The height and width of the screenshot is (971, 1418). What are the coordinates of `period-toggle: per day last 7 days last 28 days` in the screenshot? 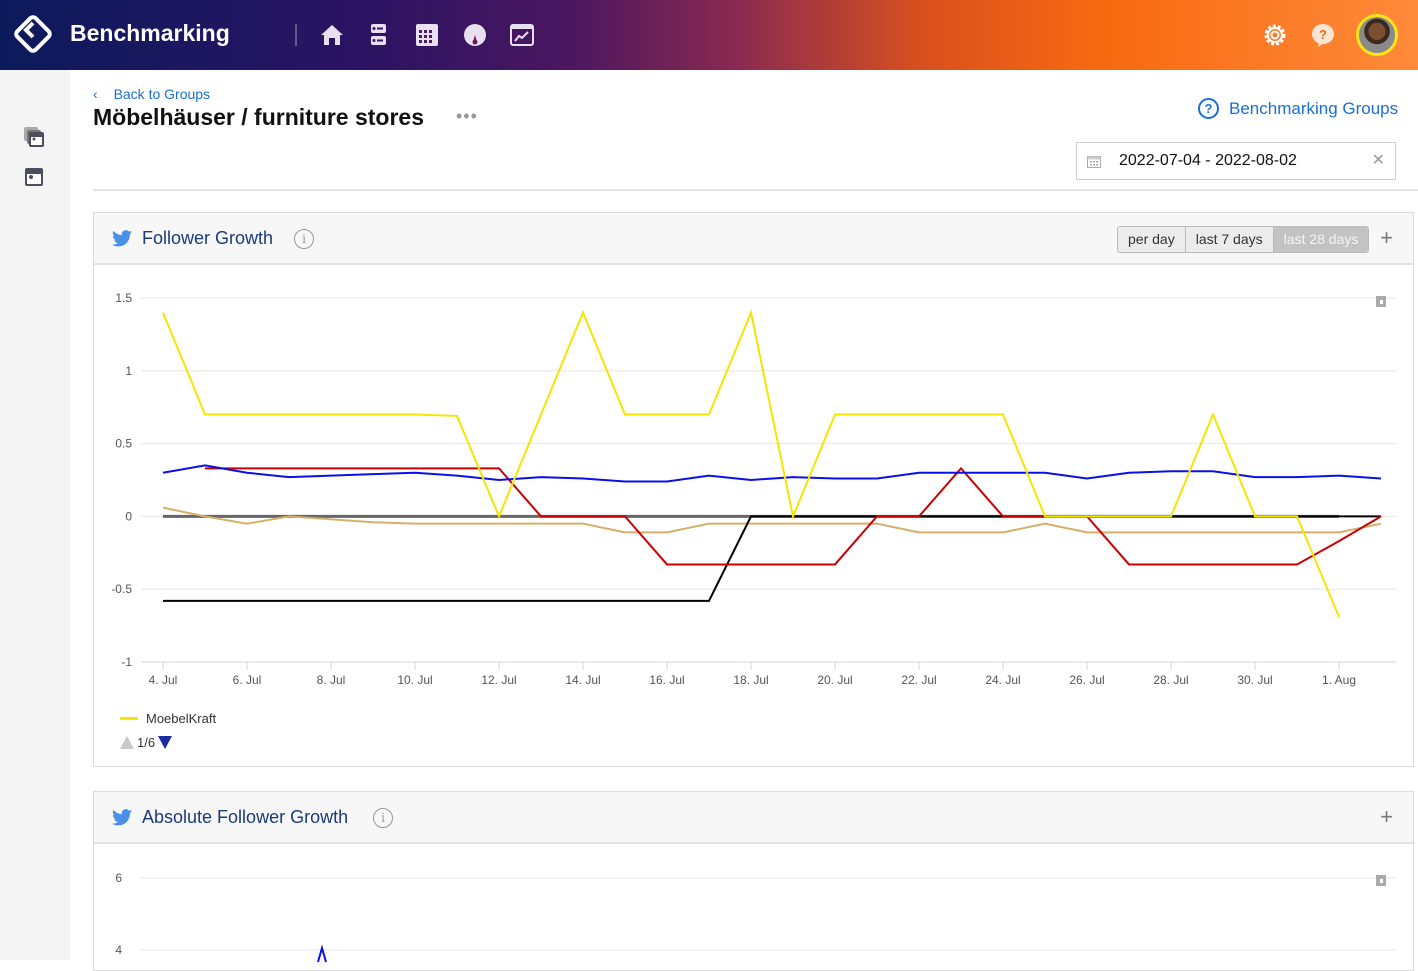 It's located at (1243, 239).